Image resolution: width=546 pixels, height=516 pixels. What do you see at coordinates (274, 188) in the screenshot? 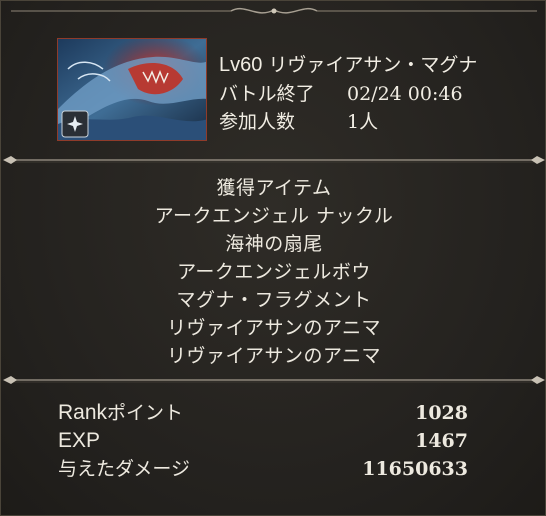
I see `items-heading: 獲得アイテム` at bounding box center [274, 188].